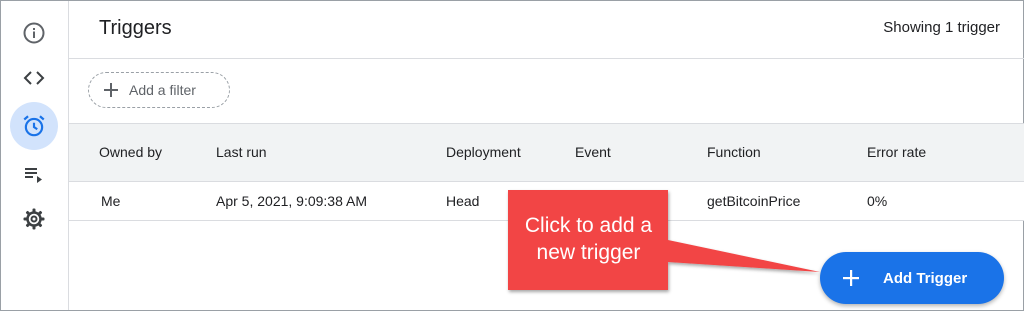 The width and height of the screenshot is (1024, 311). I want to click on add-trigger-button: Add Trigger, so click(912, 278).